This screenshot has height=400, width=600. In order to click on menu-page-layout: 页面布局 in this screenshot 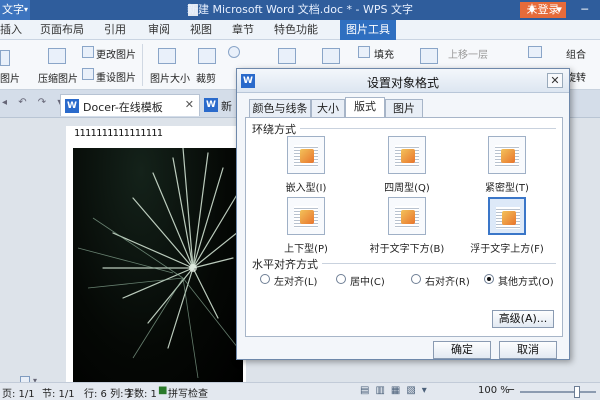, I will do `click(62, 30)`.